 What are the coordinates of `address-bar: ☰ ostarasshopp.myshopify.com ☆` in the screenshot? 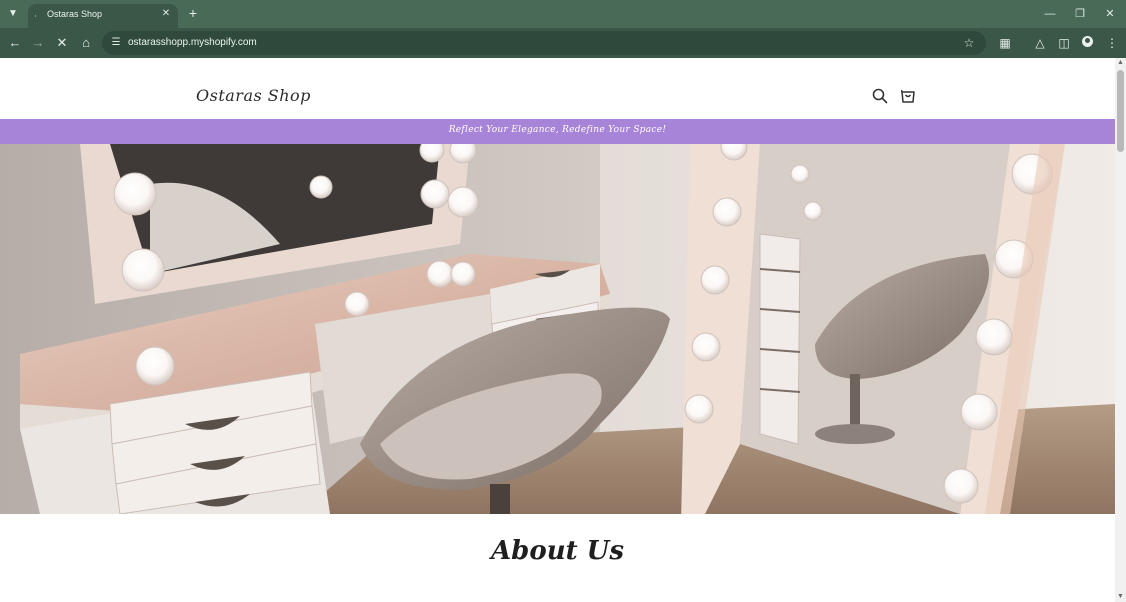 It's located at (544, 43).